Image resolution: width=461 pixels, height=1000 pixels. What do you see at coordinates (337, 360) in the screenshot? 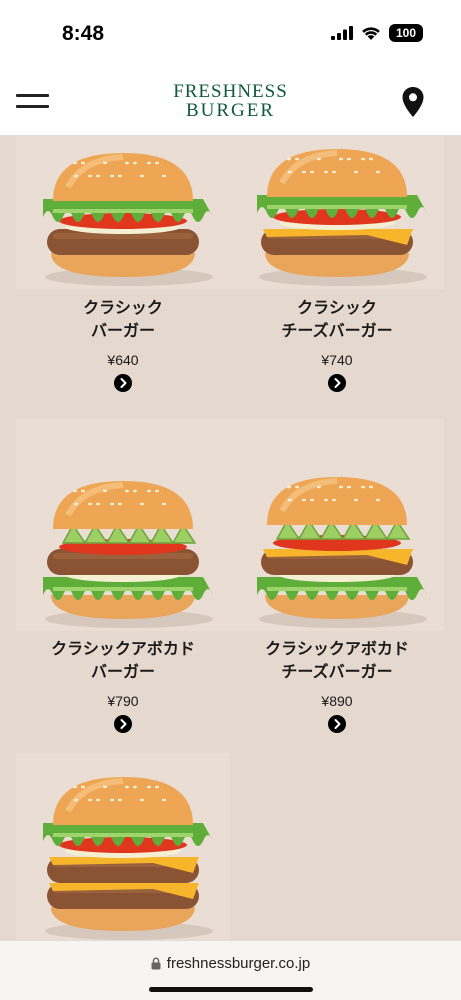
I see `product-price: ¥740` at bounding box center [337, 360].